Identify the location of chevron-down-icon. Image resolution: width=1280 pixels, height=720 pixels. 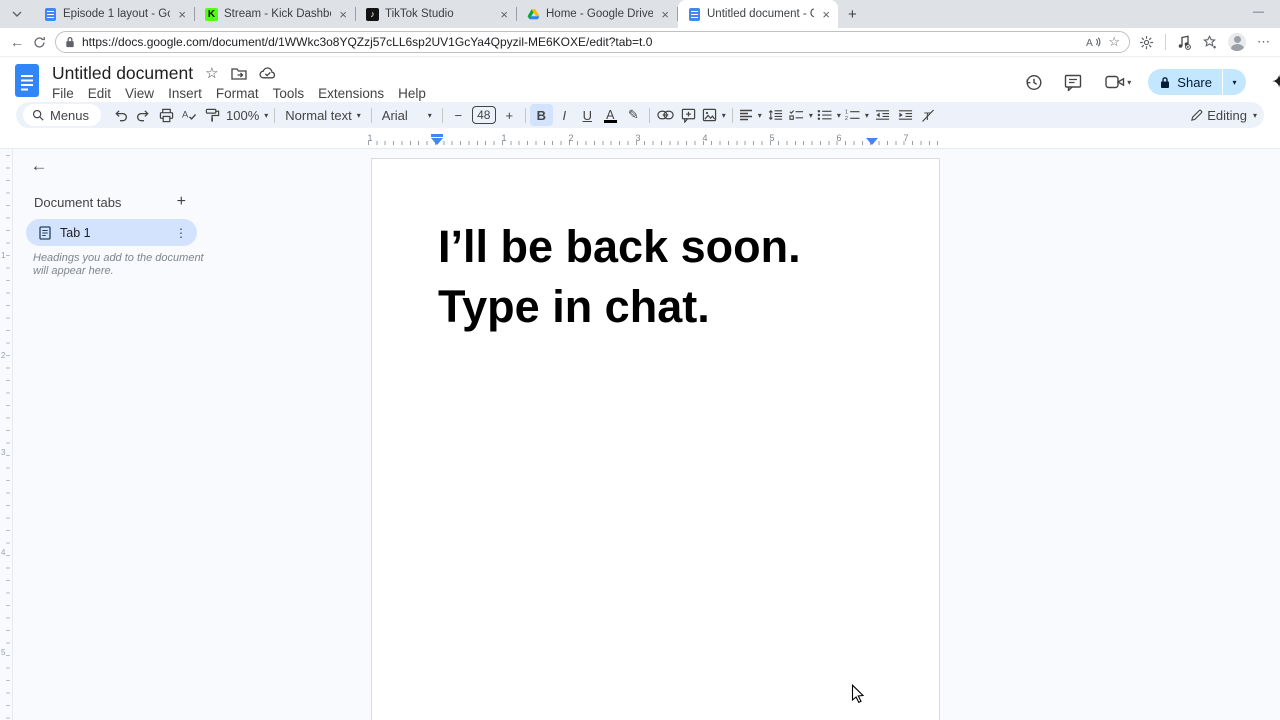
(17, 14).